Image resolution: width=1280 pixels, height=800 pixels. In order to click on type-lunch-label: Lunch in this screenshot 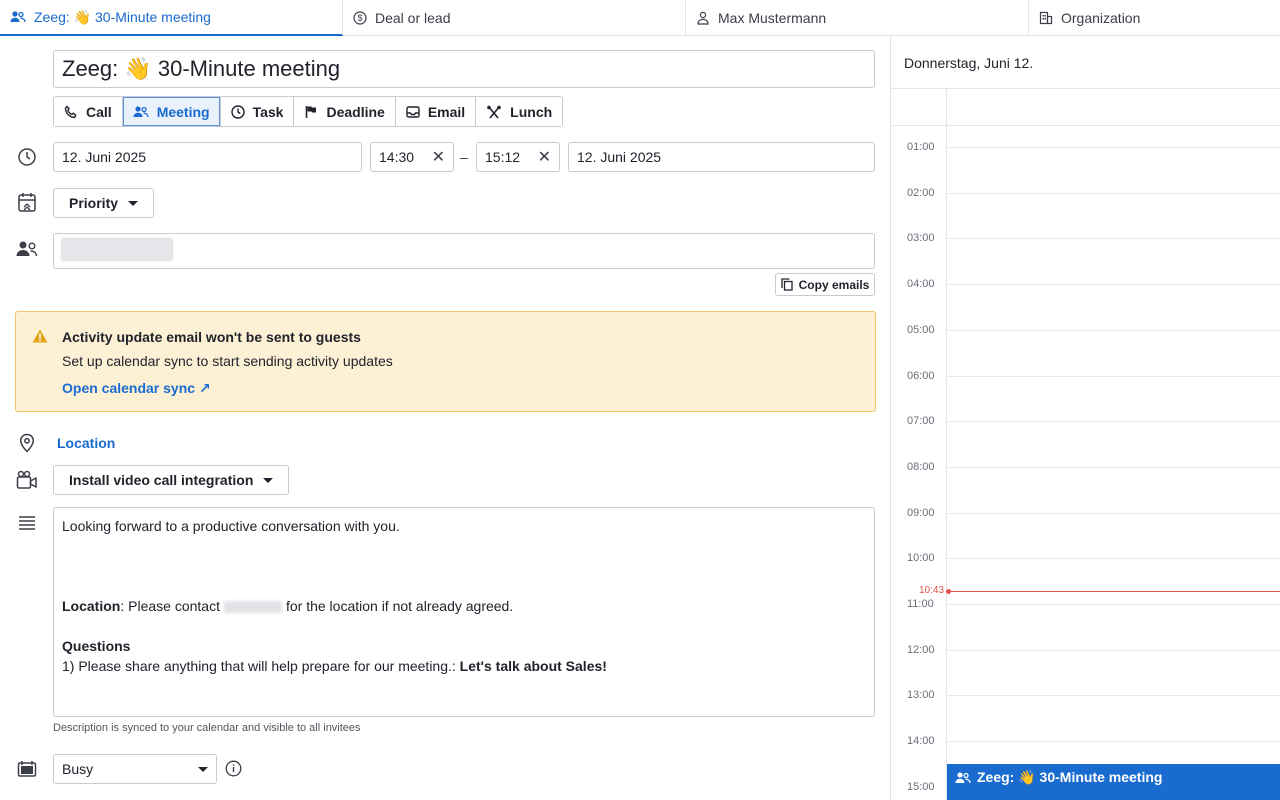, I will do `click(531, 111)`.